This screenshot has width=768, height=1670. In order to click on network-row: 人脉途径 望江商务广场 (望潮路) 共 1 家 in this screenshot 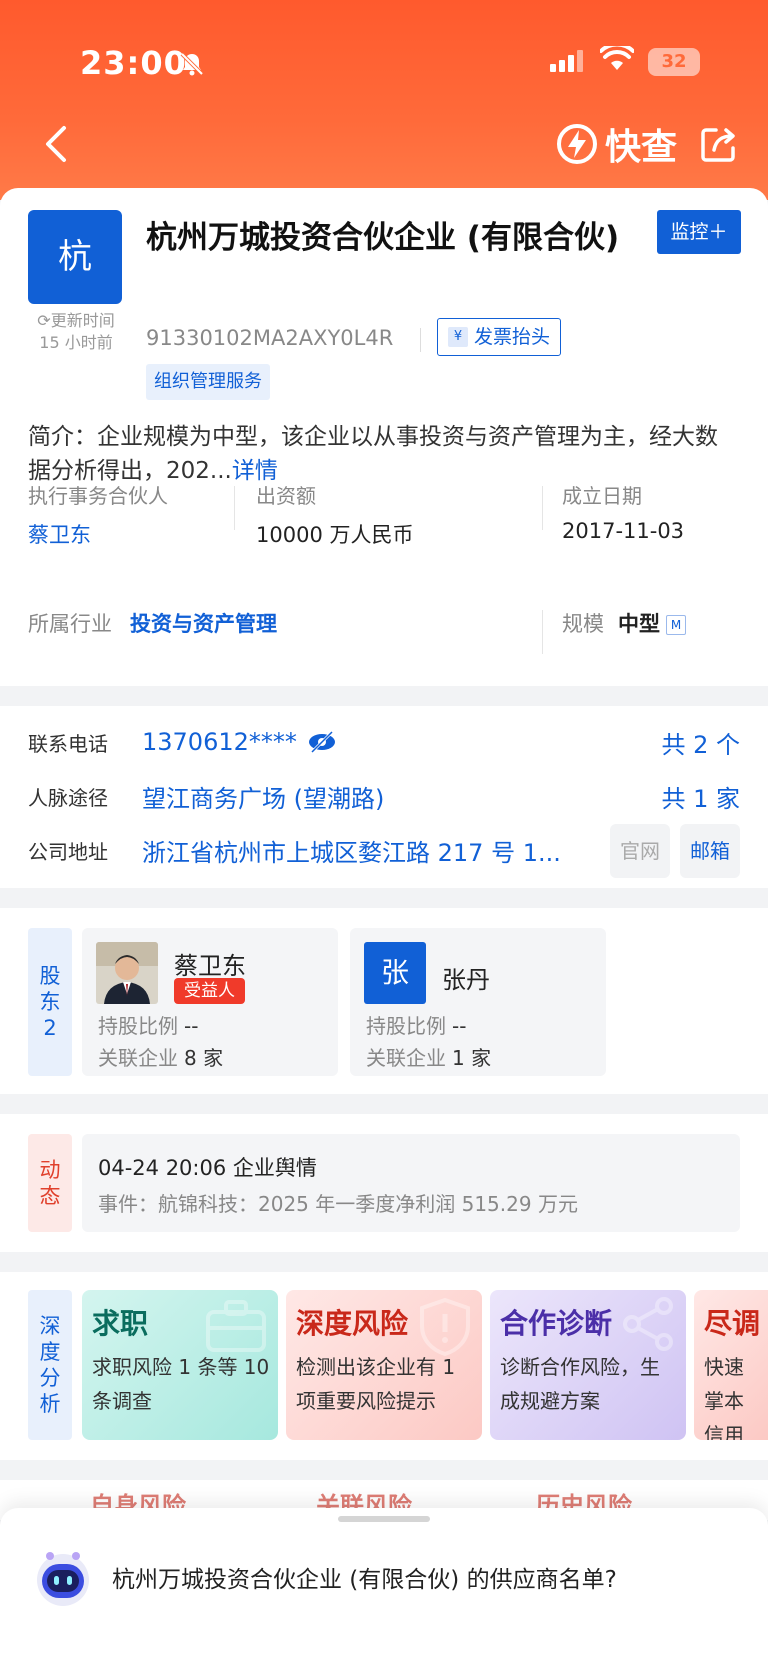, I will do `click(384, 796)`.